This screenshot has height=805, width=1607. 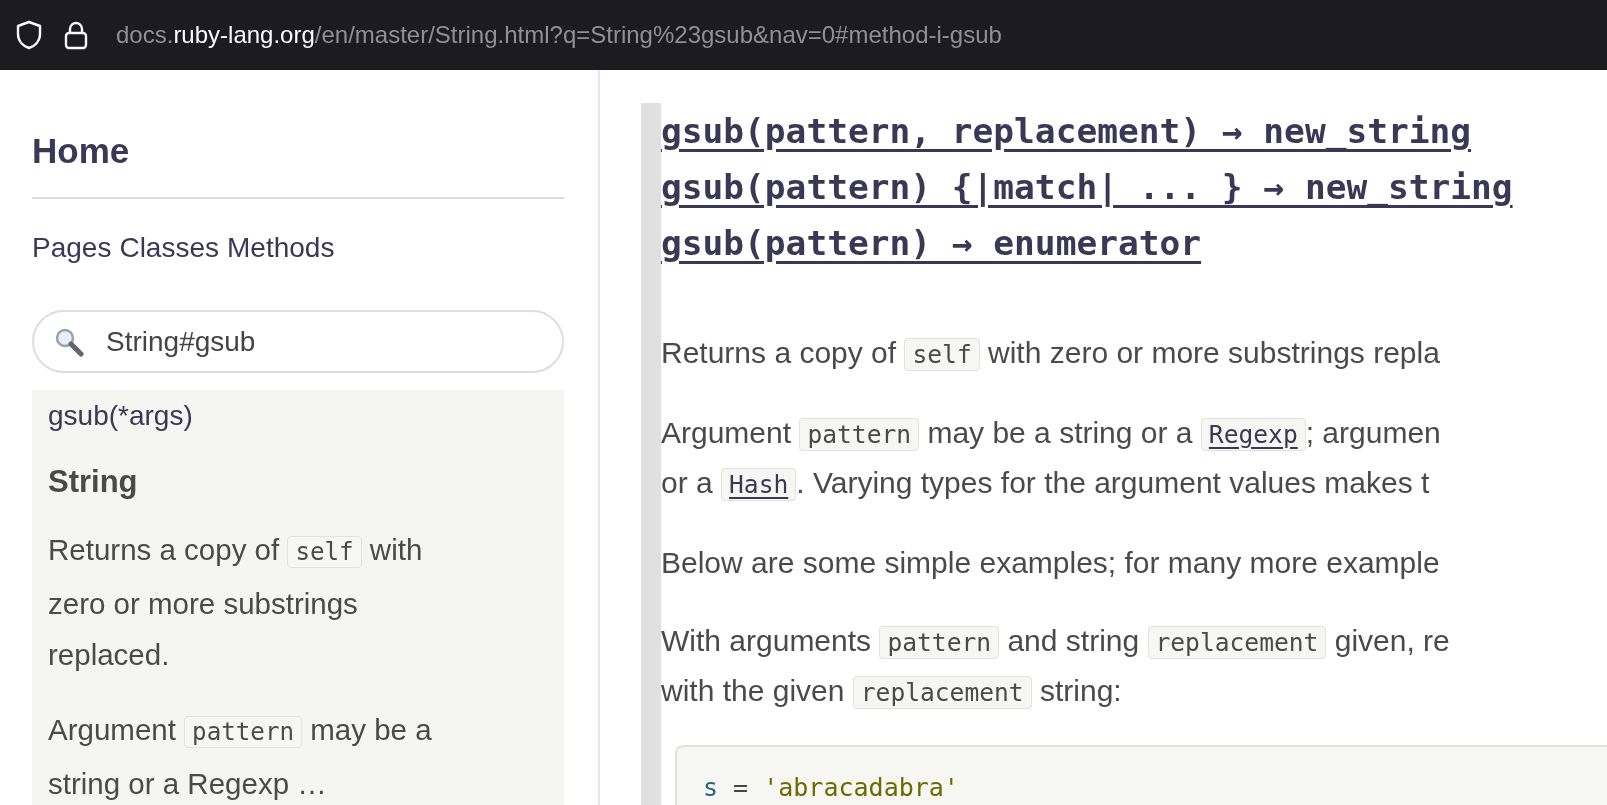 I want to click on paragraph-text: Returns a copy of self with zero or more substrings replaced., so click(x=235, y=602).